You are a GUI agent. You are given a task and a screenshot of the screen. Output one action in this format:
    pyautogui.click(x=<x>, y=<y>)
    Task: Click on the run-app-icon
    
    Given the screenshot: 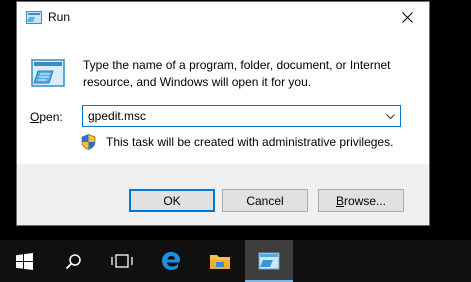 What is the action you would take?
    pyautogui.click(x=269, y=261)
    